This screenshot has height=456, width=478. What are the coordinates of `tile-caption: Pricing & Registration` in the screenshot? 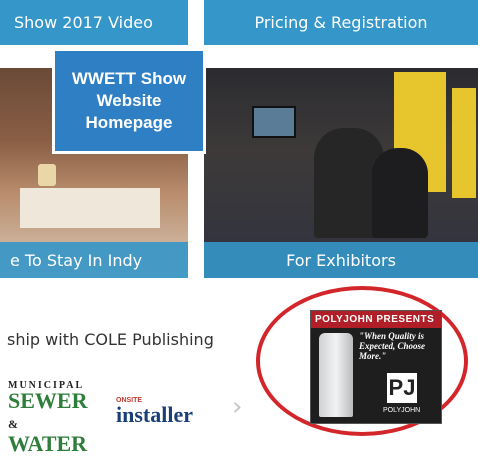 It's located at (341, 22).